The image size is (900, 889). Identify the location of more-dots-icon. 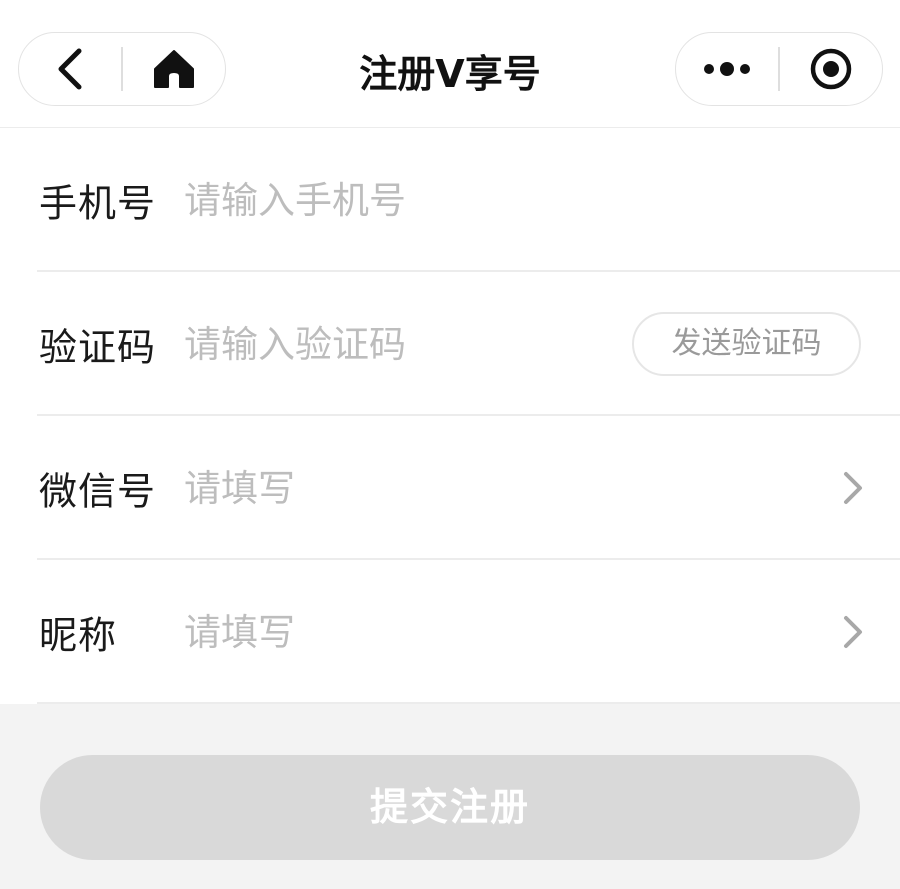
(727, 69).